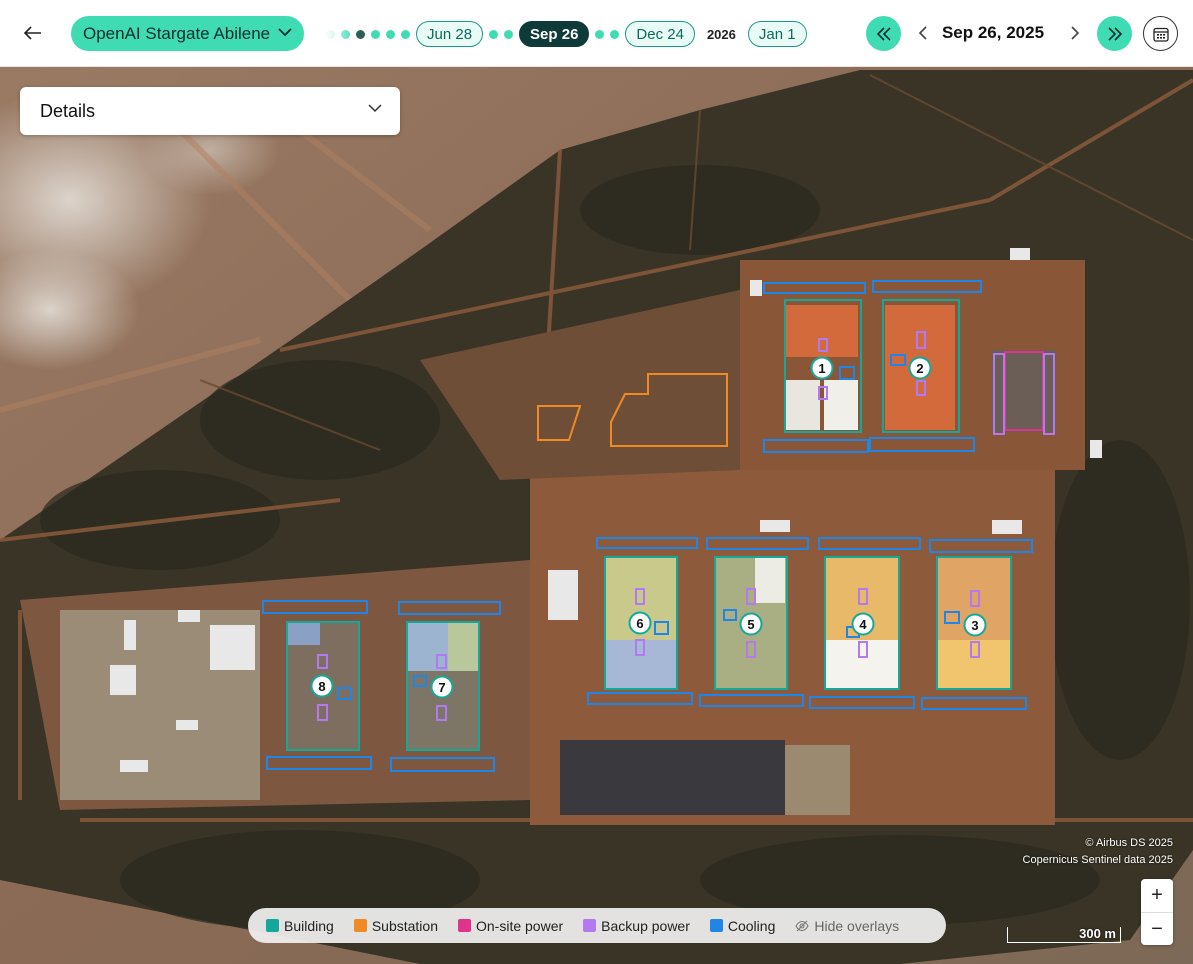  Describe the element at coordinates (1160, 33) in the screenshot. I see `calendar-button` at that location.